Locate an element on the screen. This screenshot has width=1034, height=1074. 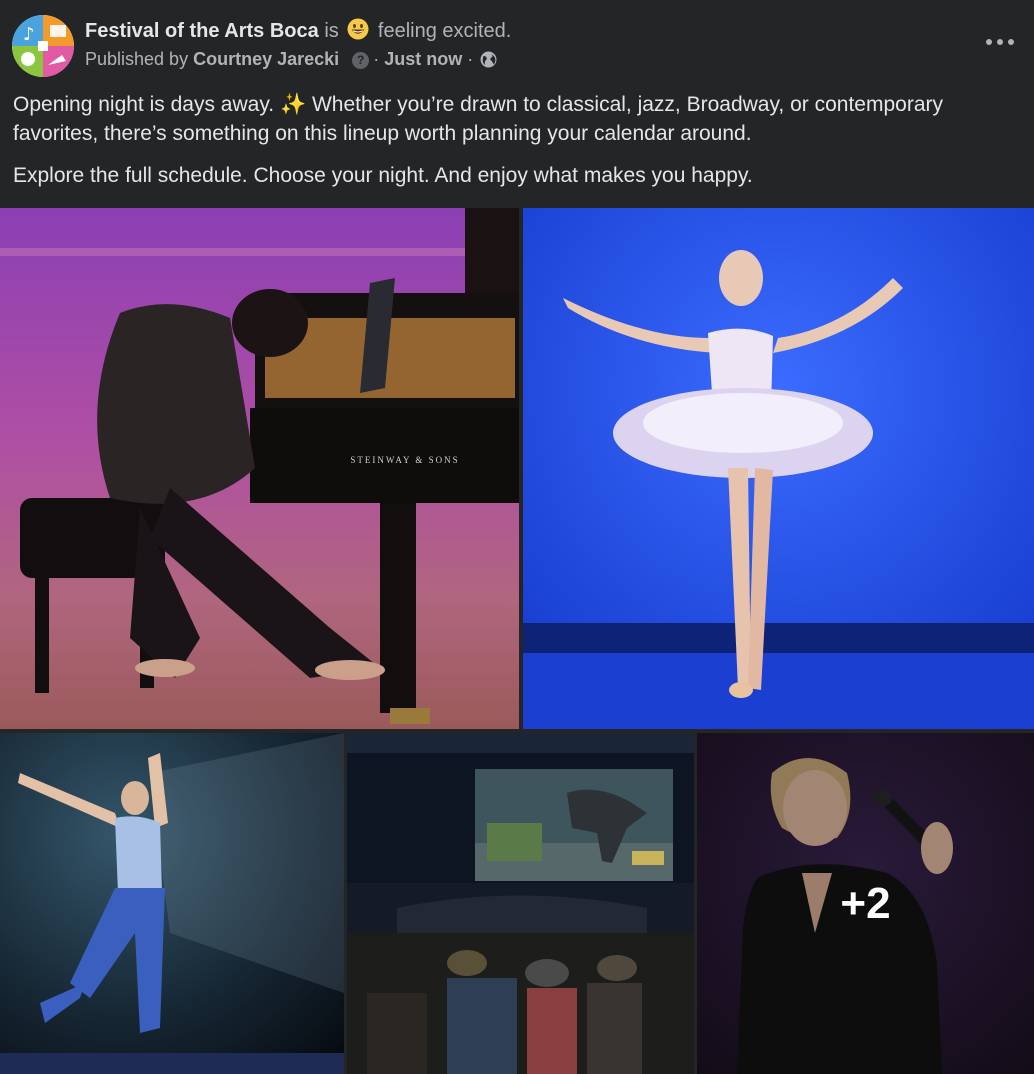
post-text-sentence: Opening night is days away. is located at coordinates (144, 104).